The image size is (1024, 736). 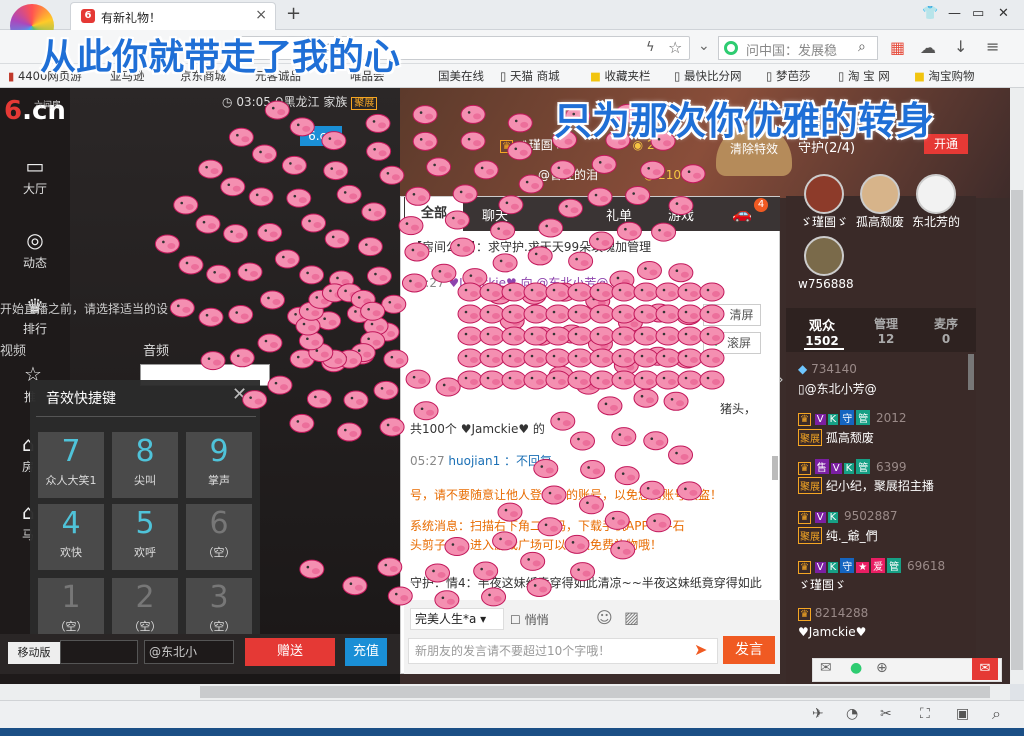 What do you see at coordinates (631, 617) in the screenshot?
I see `image-icon: ▨` at bounding box center [631, 617].